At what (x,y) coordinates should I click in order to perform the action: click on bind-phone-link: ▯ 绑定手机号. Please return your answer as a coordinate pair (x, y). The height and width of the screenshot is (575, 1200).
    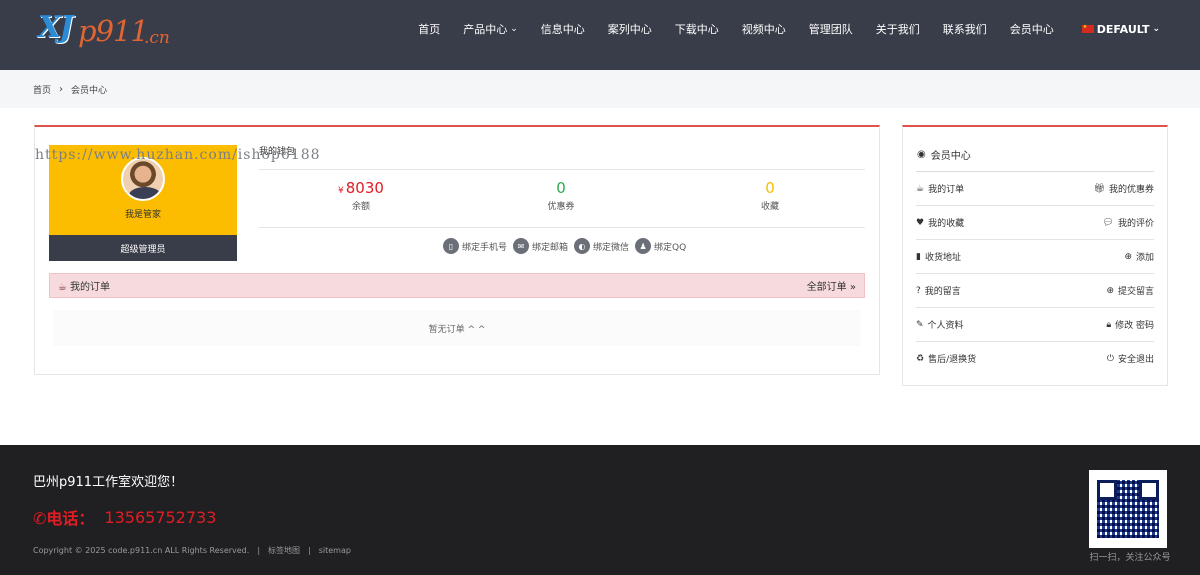
    Looking at the image, I should click on (475, 246).